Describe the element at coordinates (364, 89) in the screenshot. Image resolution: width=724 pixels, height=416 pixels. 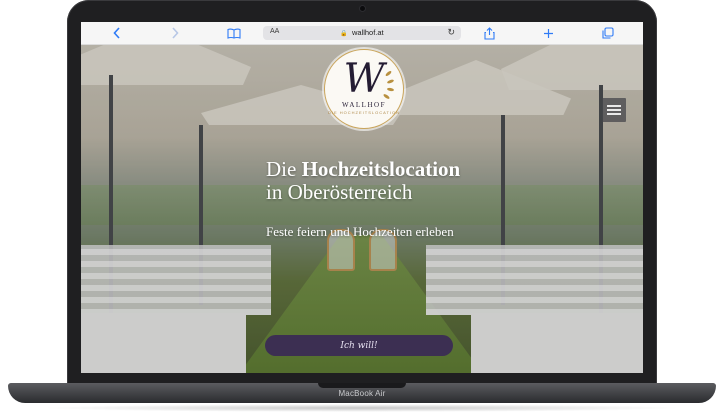
I see `wallhof-logo: W WALLHOF DIE HOCHZEITSLOCATION` at that location.